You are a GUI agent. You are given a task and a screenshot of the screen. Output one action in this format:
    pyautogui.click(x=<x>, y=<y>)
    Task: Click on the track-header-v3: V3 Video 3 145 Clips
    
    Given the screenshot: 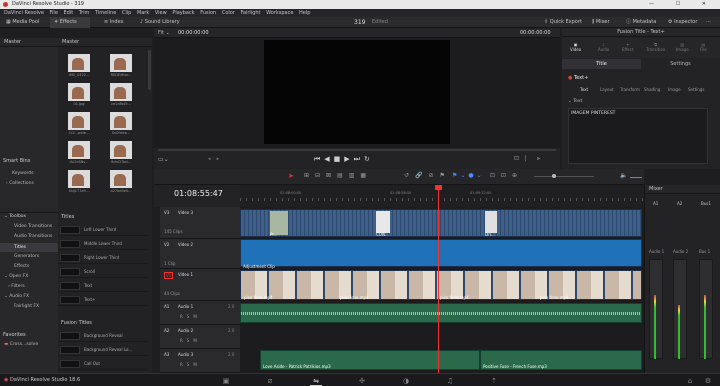 What is the action you would take?
    pyautogui.click(x=200, y=223)
    